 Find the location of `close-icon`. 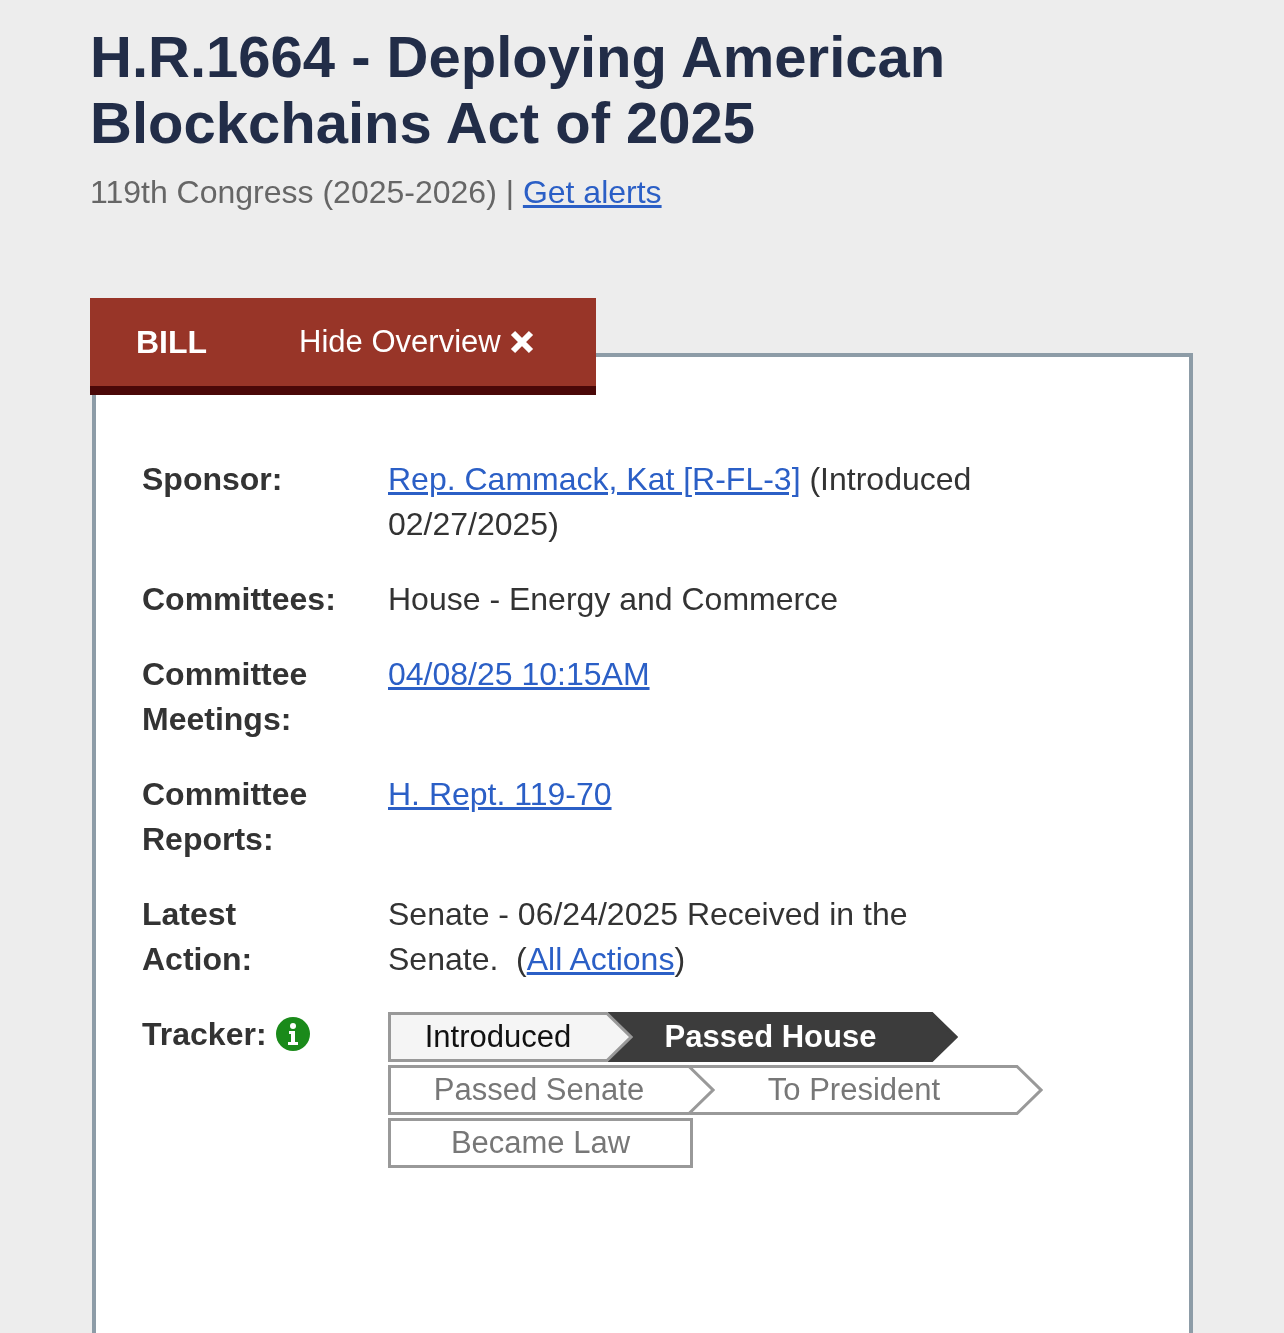

close-icon is located at coordinates (521, 342).